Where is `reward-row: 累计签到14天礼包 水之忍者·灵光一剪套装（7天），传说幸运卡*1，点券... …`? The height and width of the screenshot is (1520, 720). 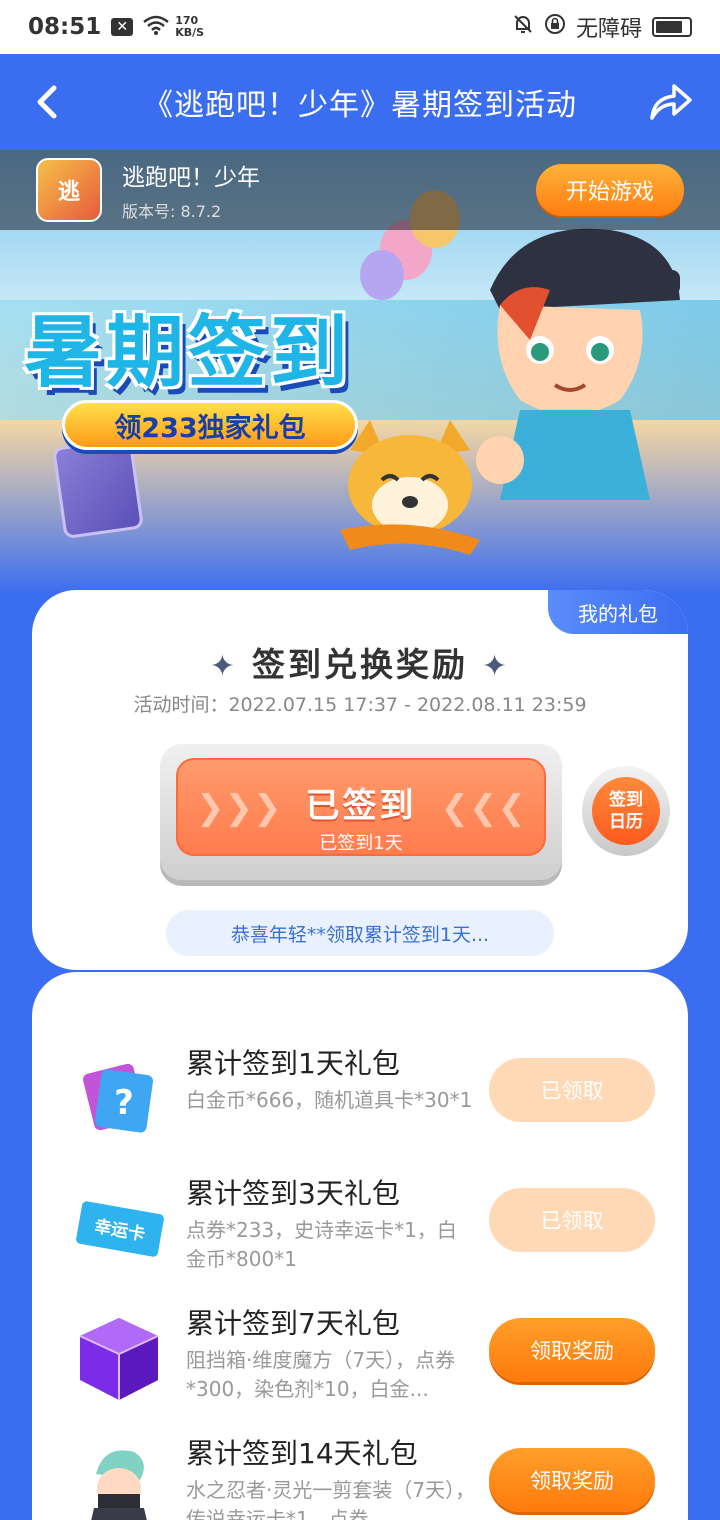 reward-row: 累计签到14天礼包 水之忍者·灵光一剪套装（7天），传说幸运卡*1，点券... … is located at coordinates (360, 1476).